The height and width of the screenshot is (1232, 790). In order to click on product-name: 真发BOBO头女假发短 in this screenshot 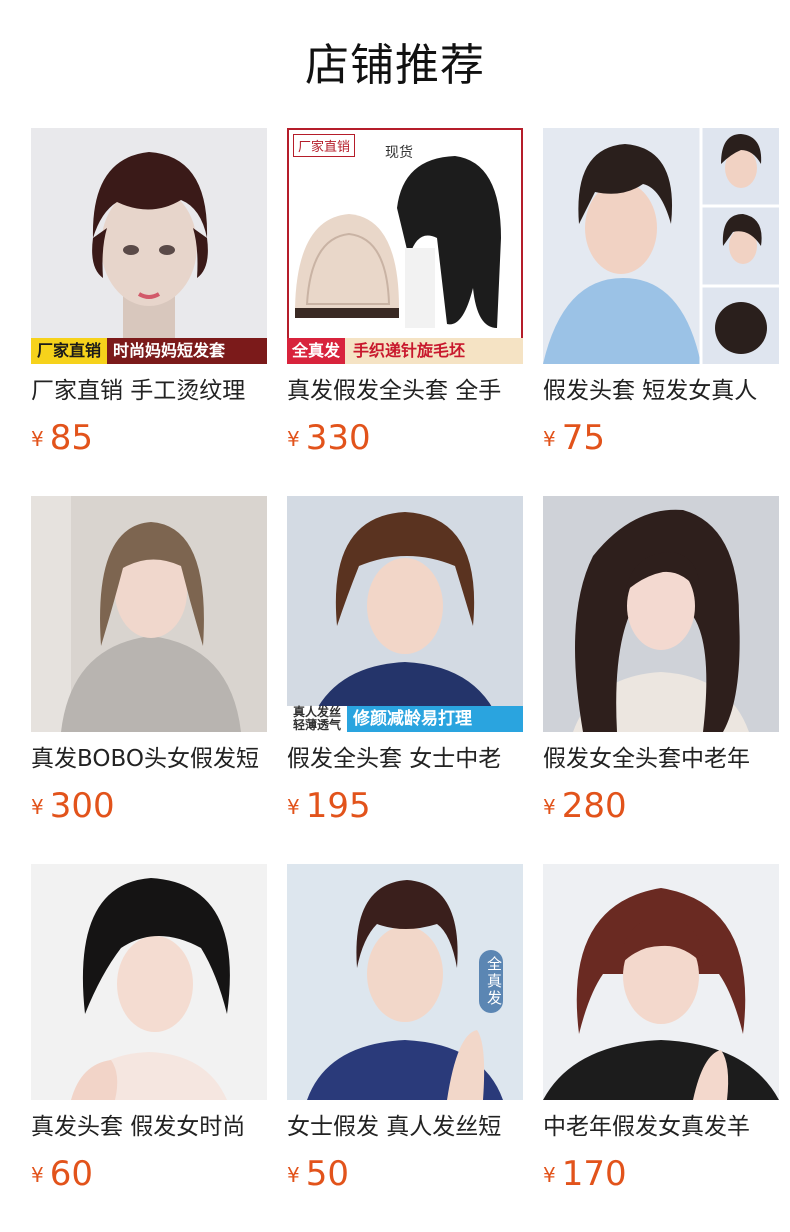, I will do `click(149, 759)`.